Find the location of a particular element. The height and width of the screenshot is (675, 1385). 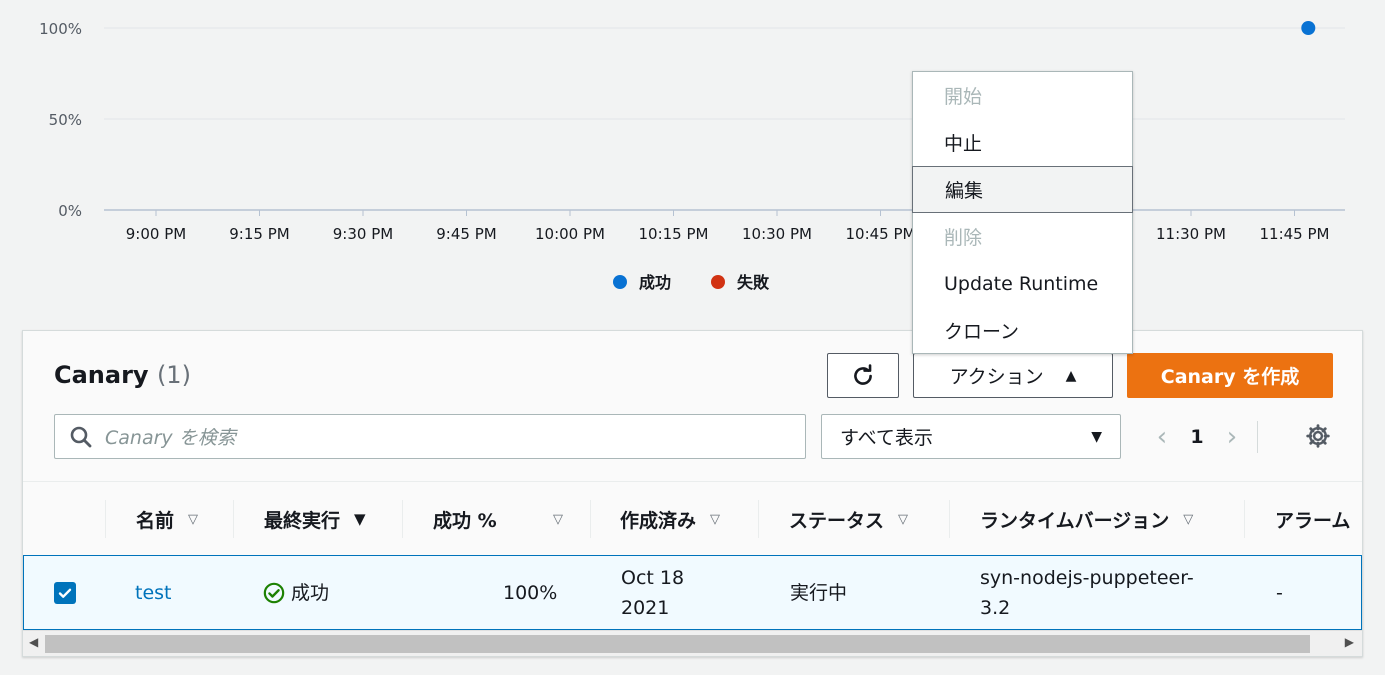

filter-select-value: すべて表示 is located at coordinates (886, 438).